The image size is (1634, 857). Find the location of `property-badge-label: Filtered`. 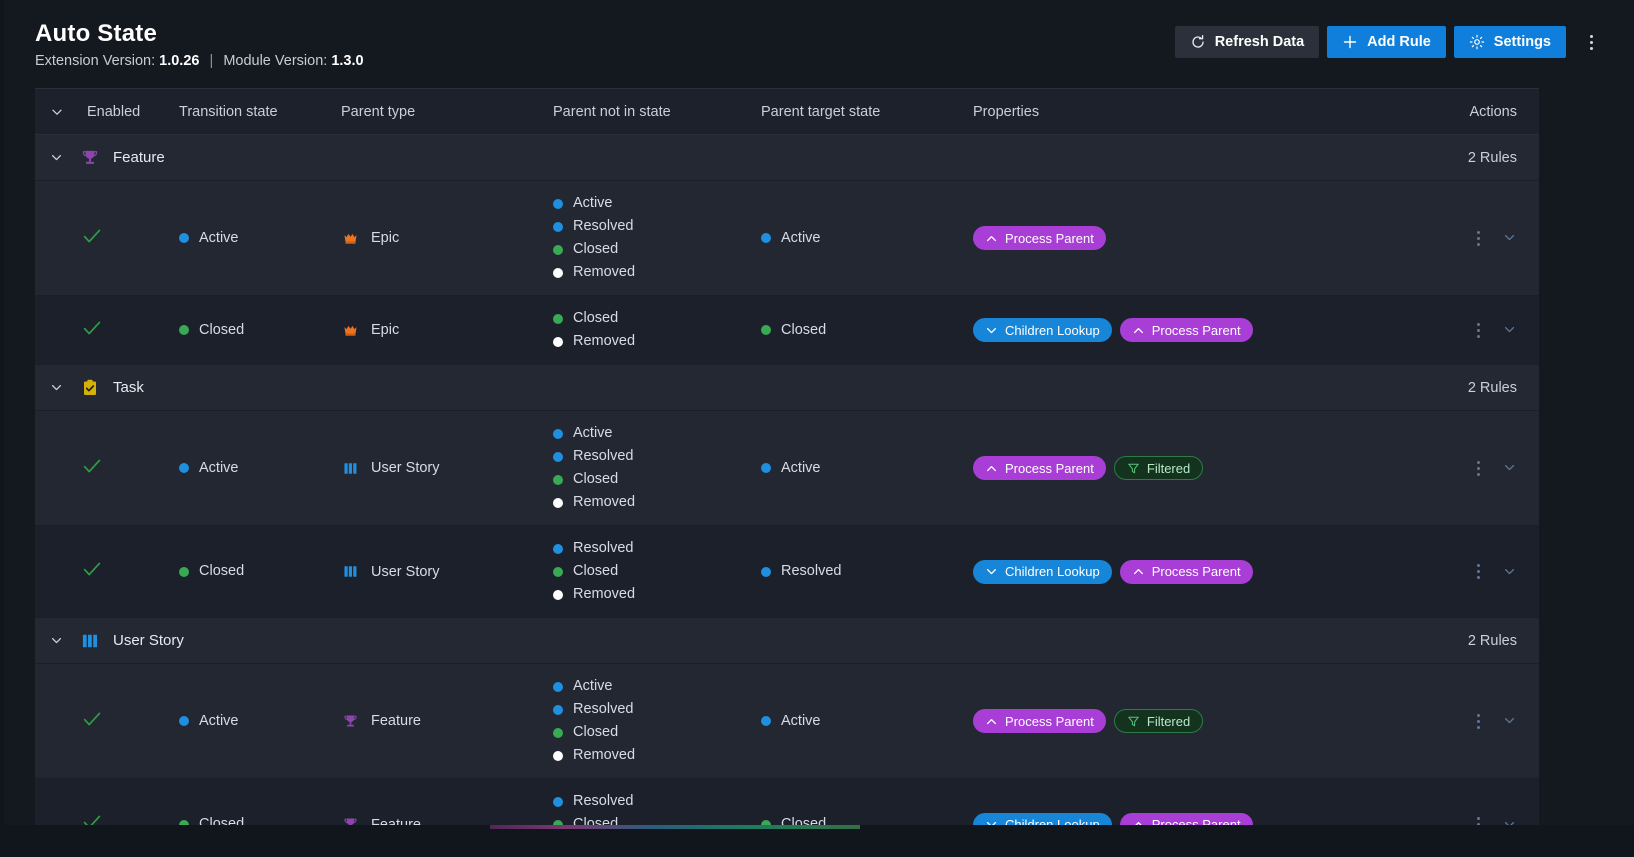

property-badge-label: Filtered is located at coordinates (1168, 721).